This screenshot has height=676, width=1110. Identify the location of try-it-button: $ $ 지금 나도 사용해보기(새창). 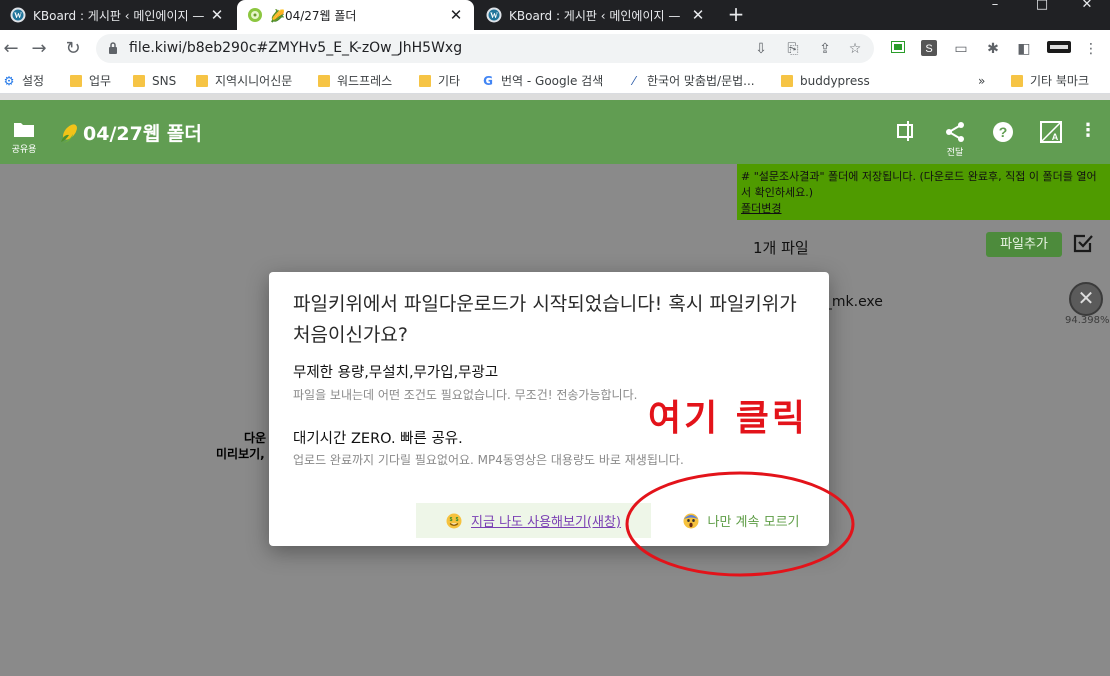
(533, 520).